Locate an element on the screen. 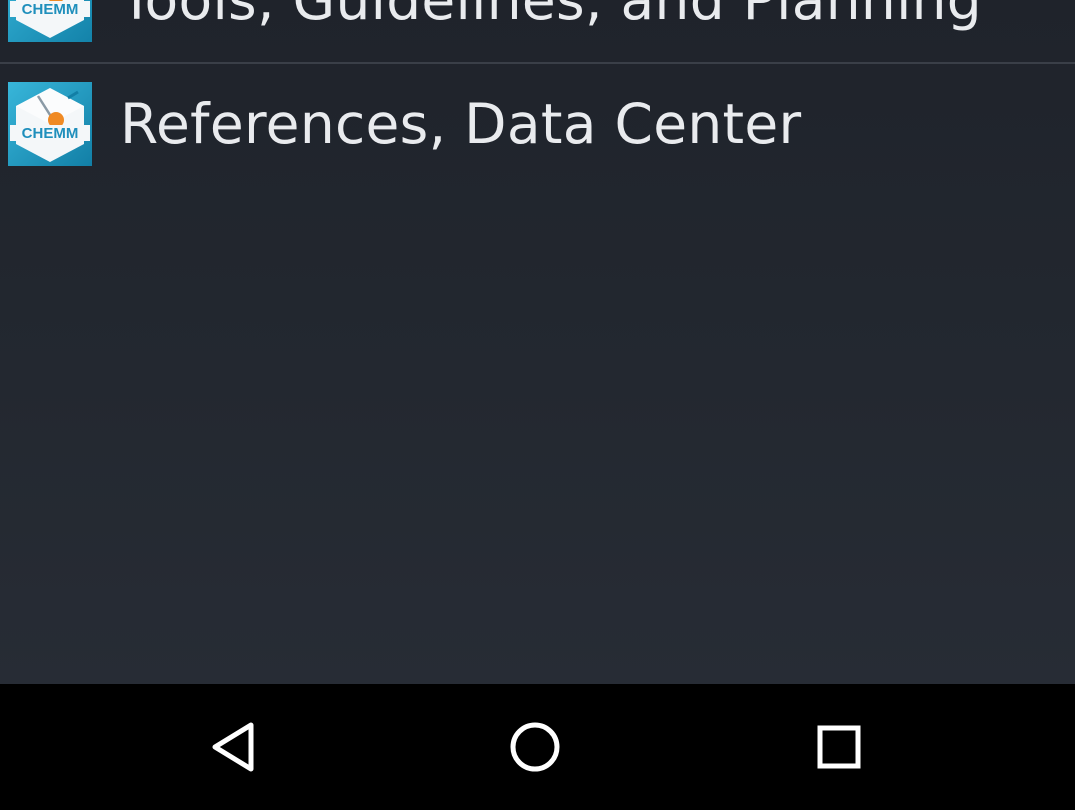 The height and width of the screenshot is (810, 1075). home-circle-icon is located at coordinates (535, 747).